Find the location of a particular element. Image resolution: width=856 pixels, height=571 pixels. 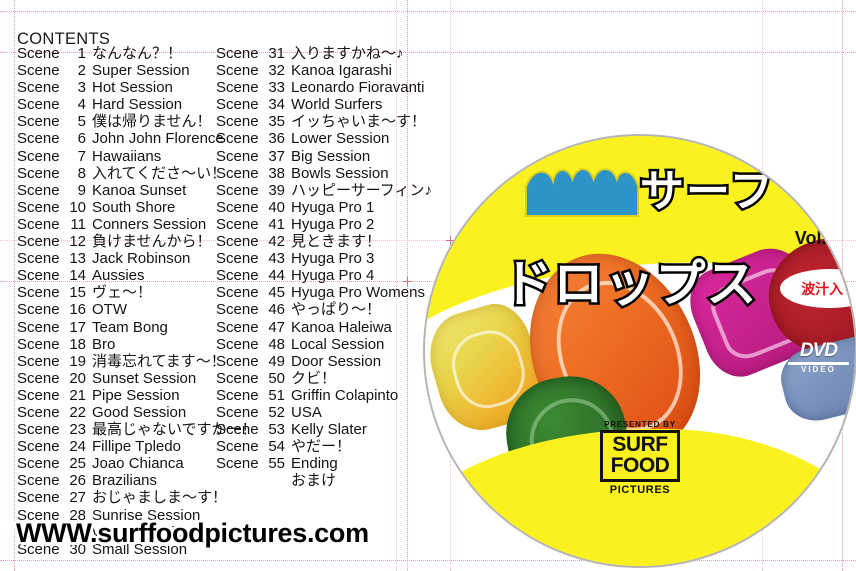

scene-number: 31 is located at coordinates (276, 53).